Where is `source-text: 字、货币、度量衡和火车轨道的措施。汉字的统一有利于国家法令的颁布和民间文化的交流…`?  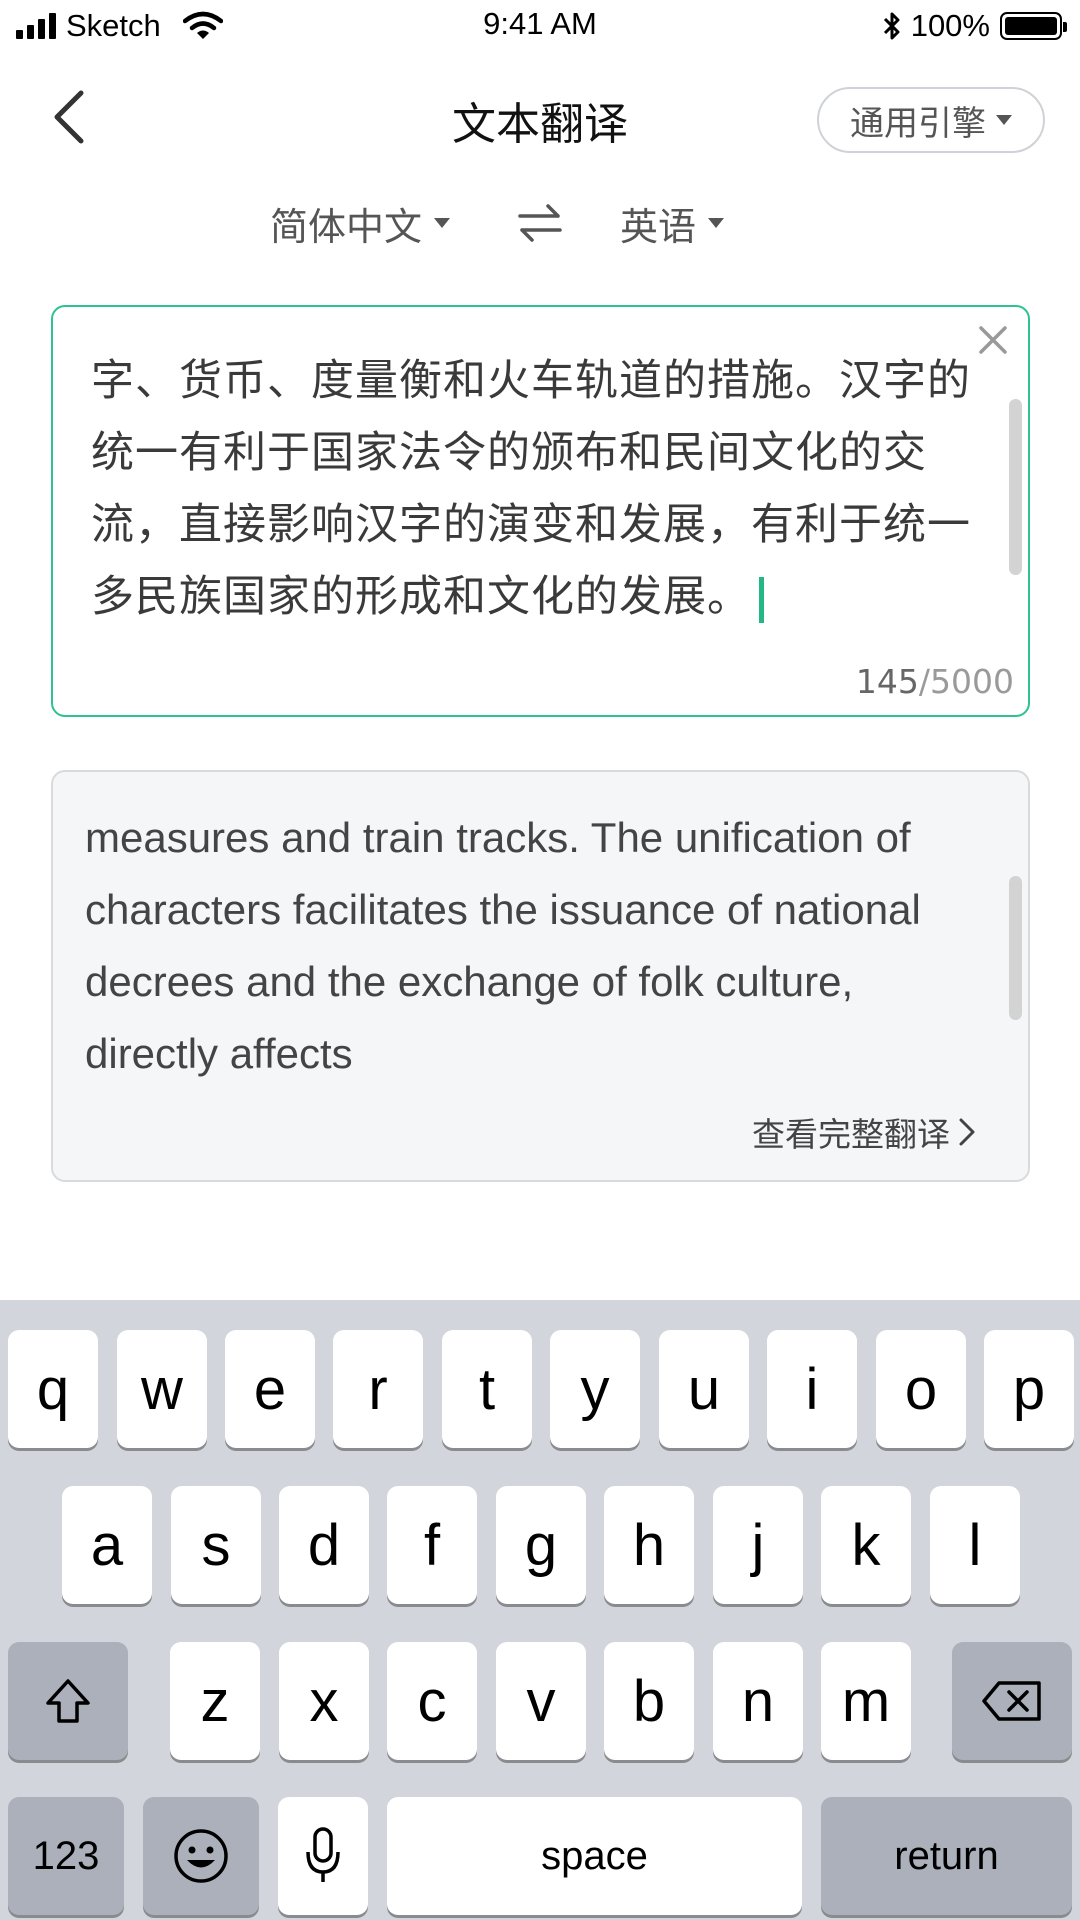 source-text: 字、货币、度量衡和火车轨道的措施。汉字的统一有利于国家法令的颁布和民间文化的交流… is located at coordinates (531, 489).